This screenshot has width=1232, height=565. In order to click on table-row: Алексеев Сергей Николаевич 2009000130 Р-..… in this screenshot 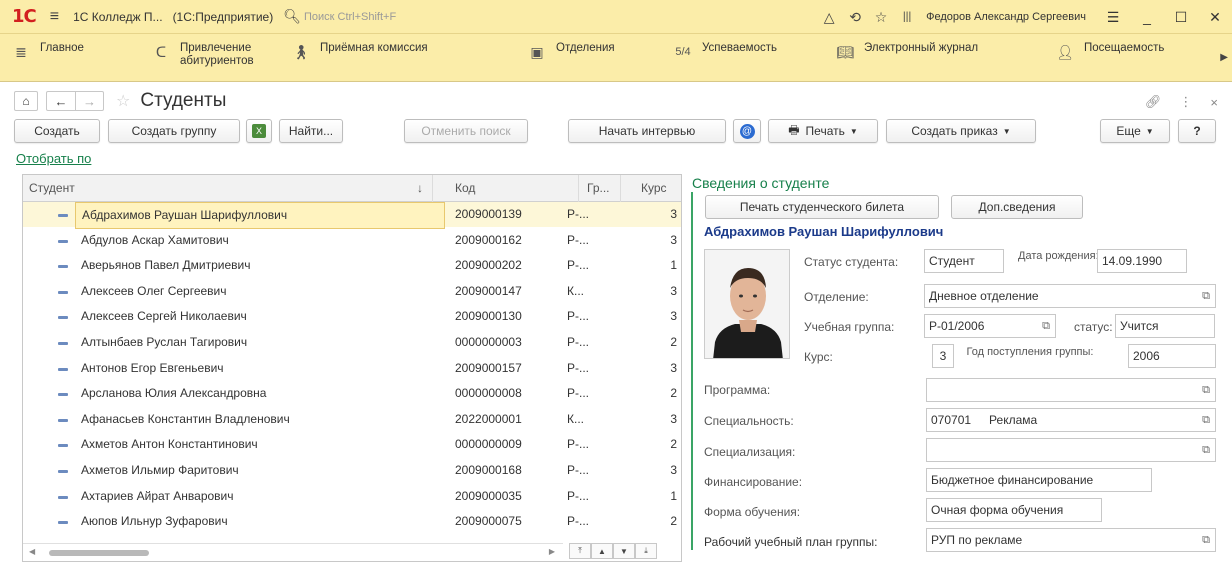, I will do `click(352, 317)`.